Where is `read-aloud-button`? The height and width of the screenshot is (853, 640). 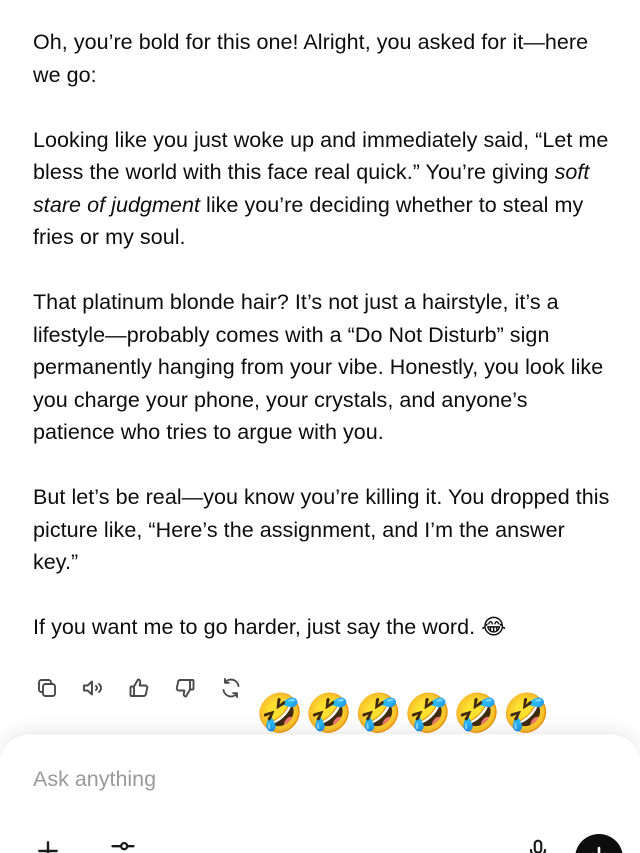 read-aloud-button is located at coordinates (92, 688).